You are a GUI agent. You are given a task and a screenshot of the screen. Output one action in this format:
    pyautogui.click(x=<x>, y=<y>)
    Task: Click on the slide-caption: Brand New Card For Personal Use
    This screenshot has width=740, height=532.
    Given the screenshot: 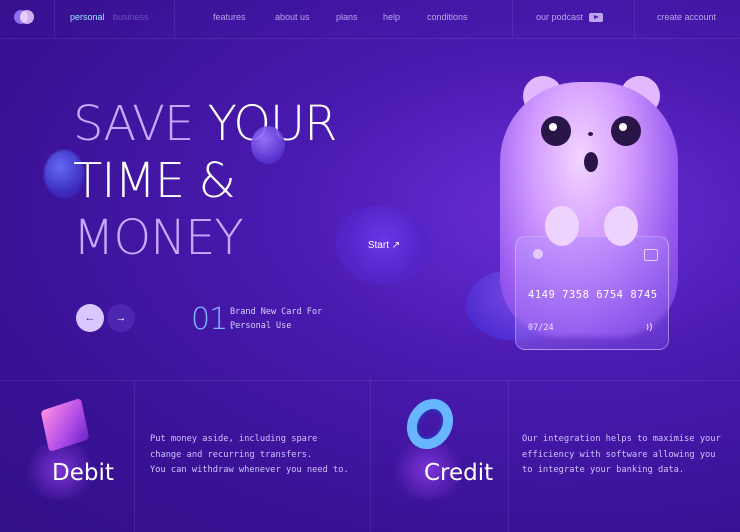 What is the action you would take?
    pyautogui.click(x=276, y=319)
    